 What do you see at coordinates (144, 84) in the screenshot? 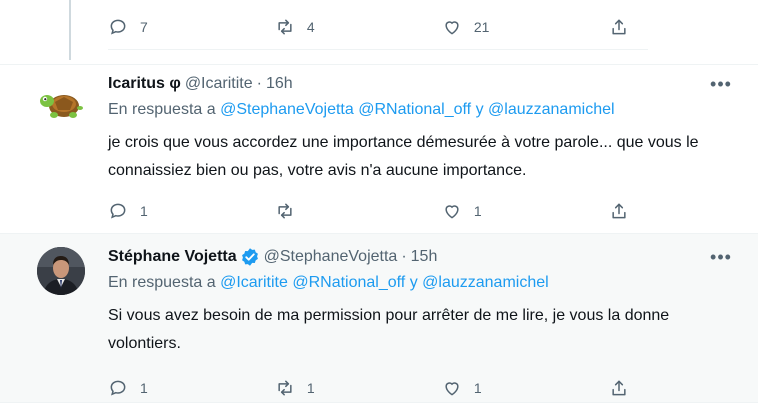
I see `display-name: Icaritus φ` at bounding box center [144, 84].